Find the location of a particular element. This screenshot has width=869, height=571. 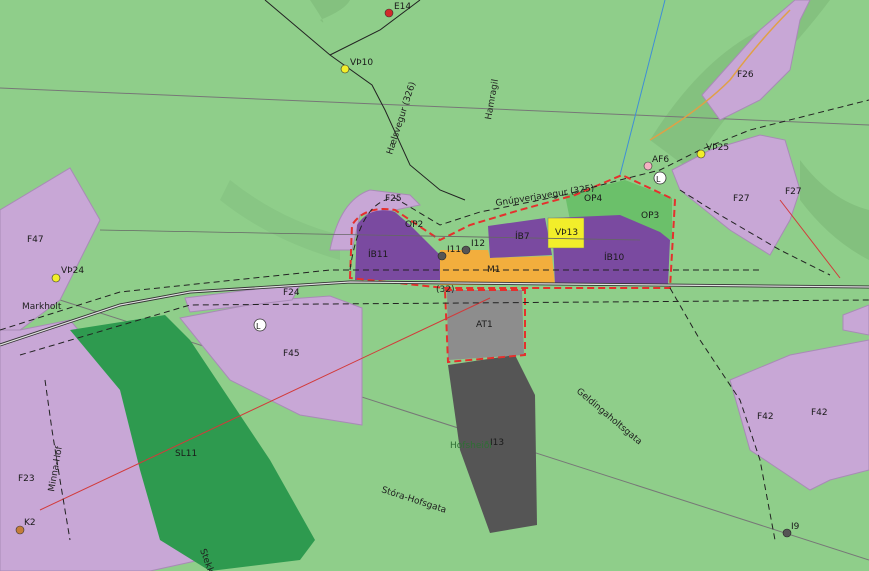

label-vth25: VÞ25 is located at coordinates (717, 148).